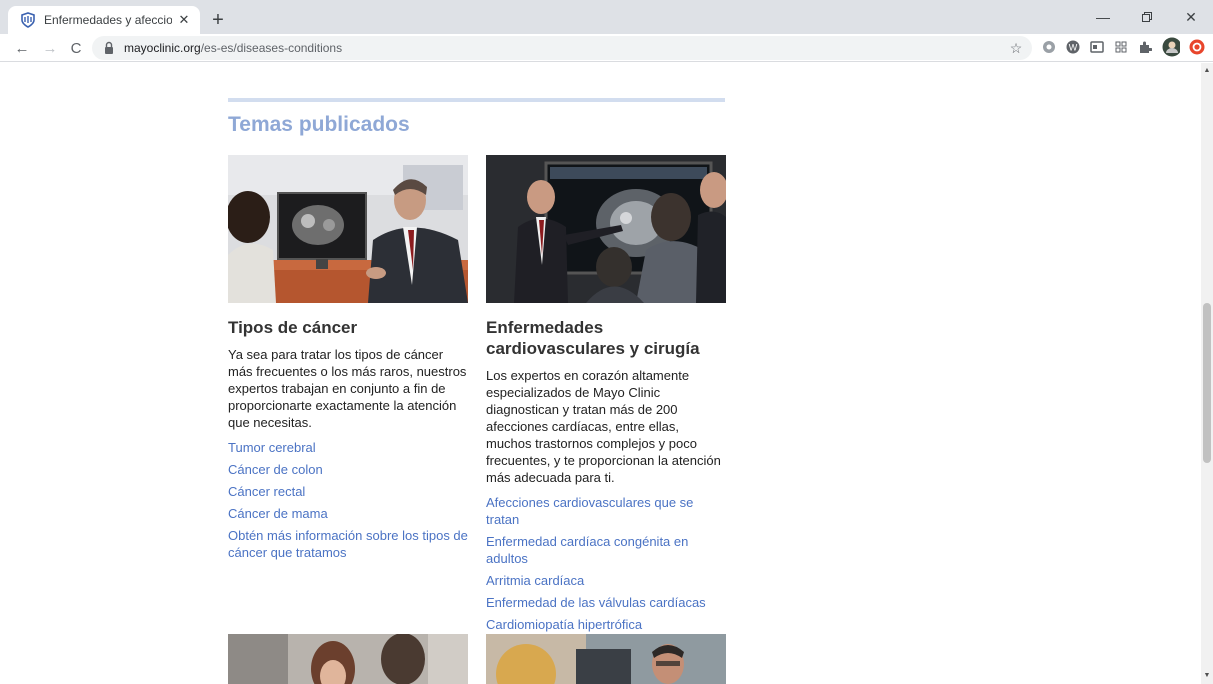 The height and width of the screenshot is (684, 1213). What do you see at coordinates (108, 20) in the screenshot?
I see `tab-title: Enfermedades y afecciones - Ma` at bounding box center [108, 20].